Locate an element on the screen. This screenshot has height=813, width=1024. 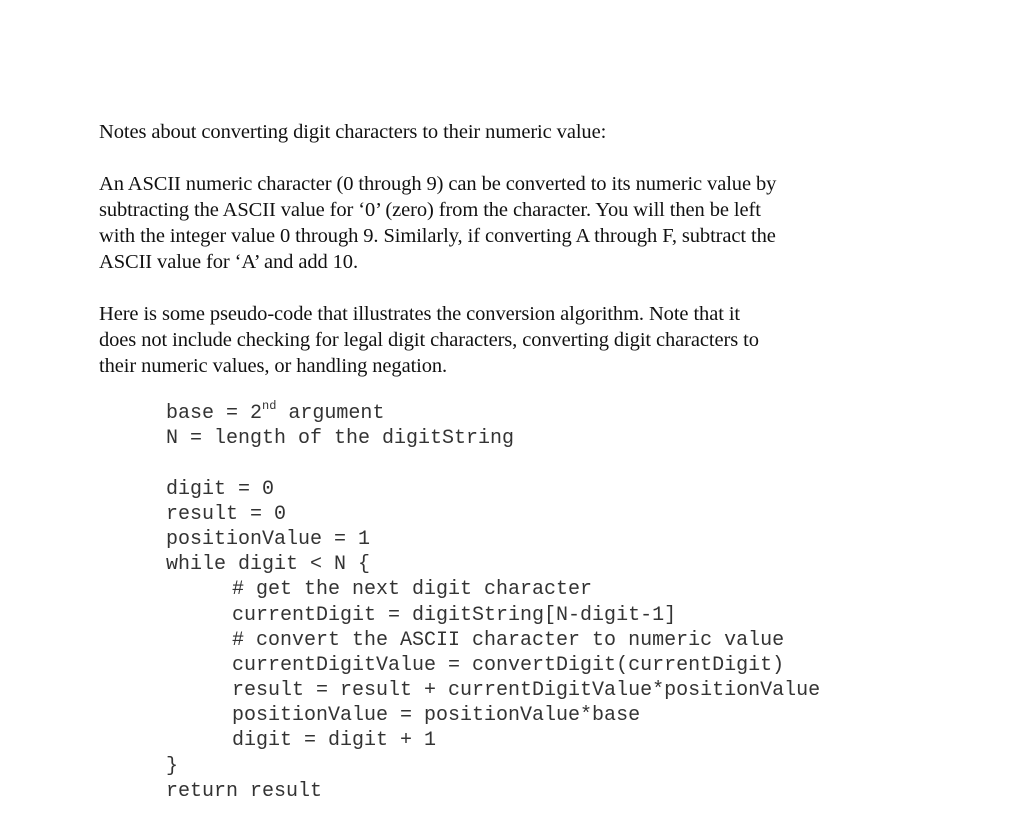
code-line-position-value: positionValue = 1 is located at coordinates (268, 539).